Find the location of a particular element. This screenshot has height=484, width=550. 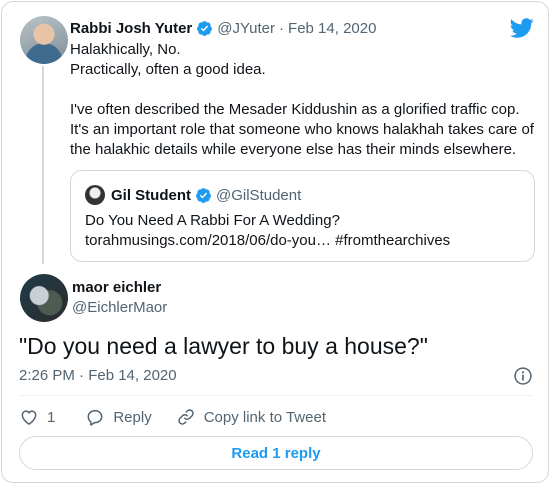

divider is located at coordinates (276, 395).